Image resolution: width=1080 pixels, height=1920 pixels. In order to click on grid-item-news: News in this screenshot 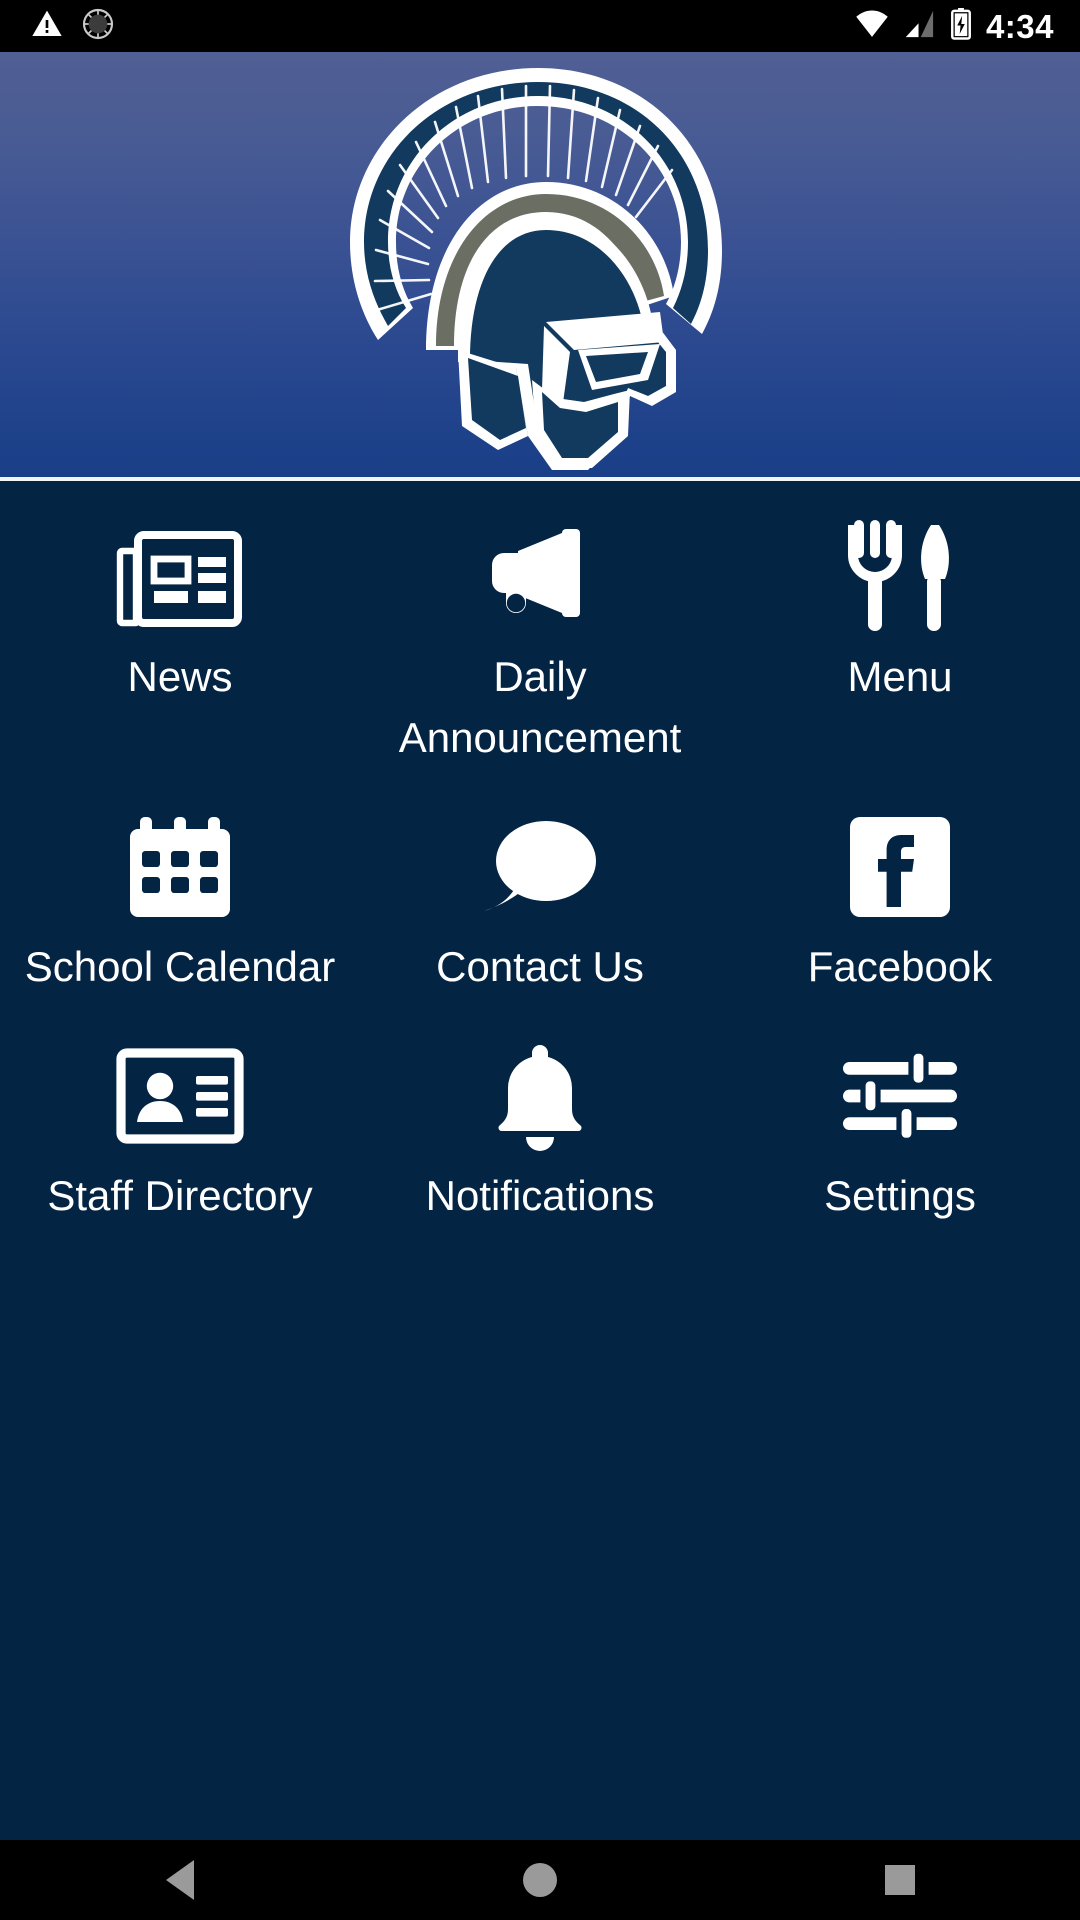, I will do `click(180, 633)`.